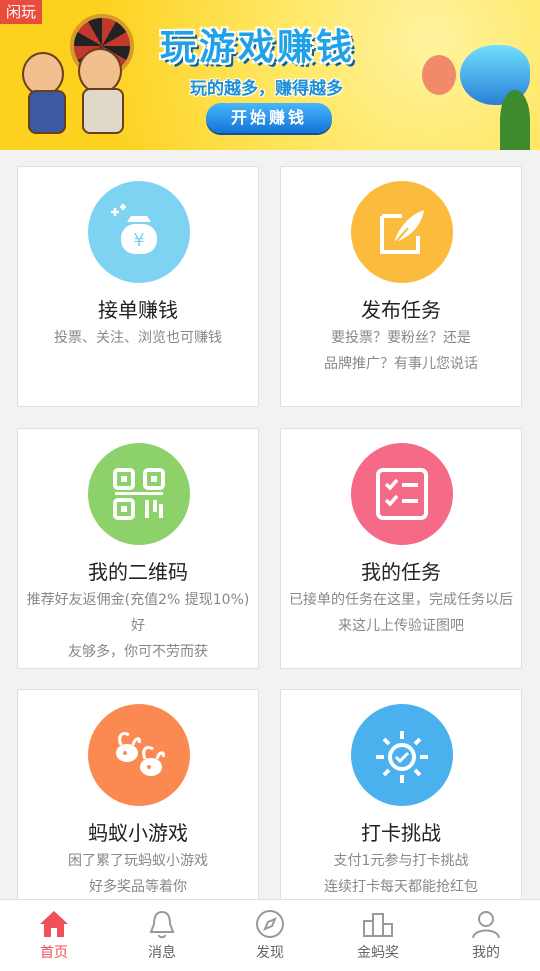 The width and height of the screenshot is (540, 971). What do you see at coordinates (402, 232) in the screenshot?
I see `feather-edit-icon` at bounding box center [402, 232].